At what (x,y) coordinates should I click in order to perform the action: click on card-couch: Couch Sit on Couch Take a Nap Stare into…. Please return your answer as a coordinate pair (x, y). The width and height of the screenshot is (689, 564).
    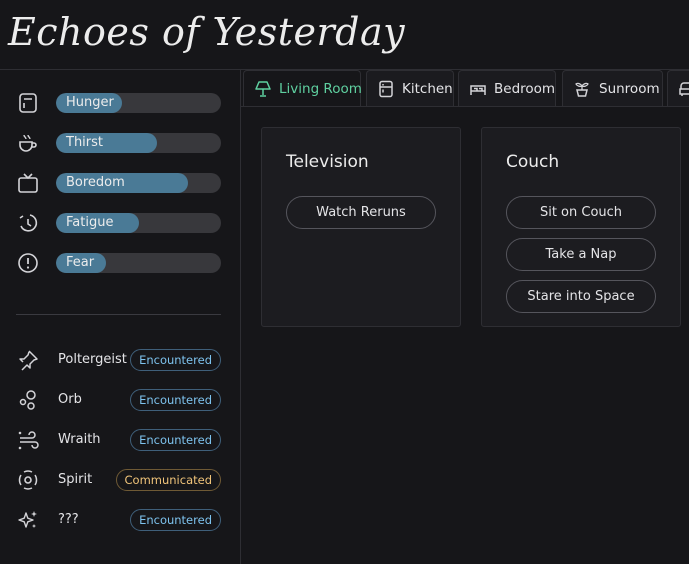
    Looking at the image, I should click on (581, 227).